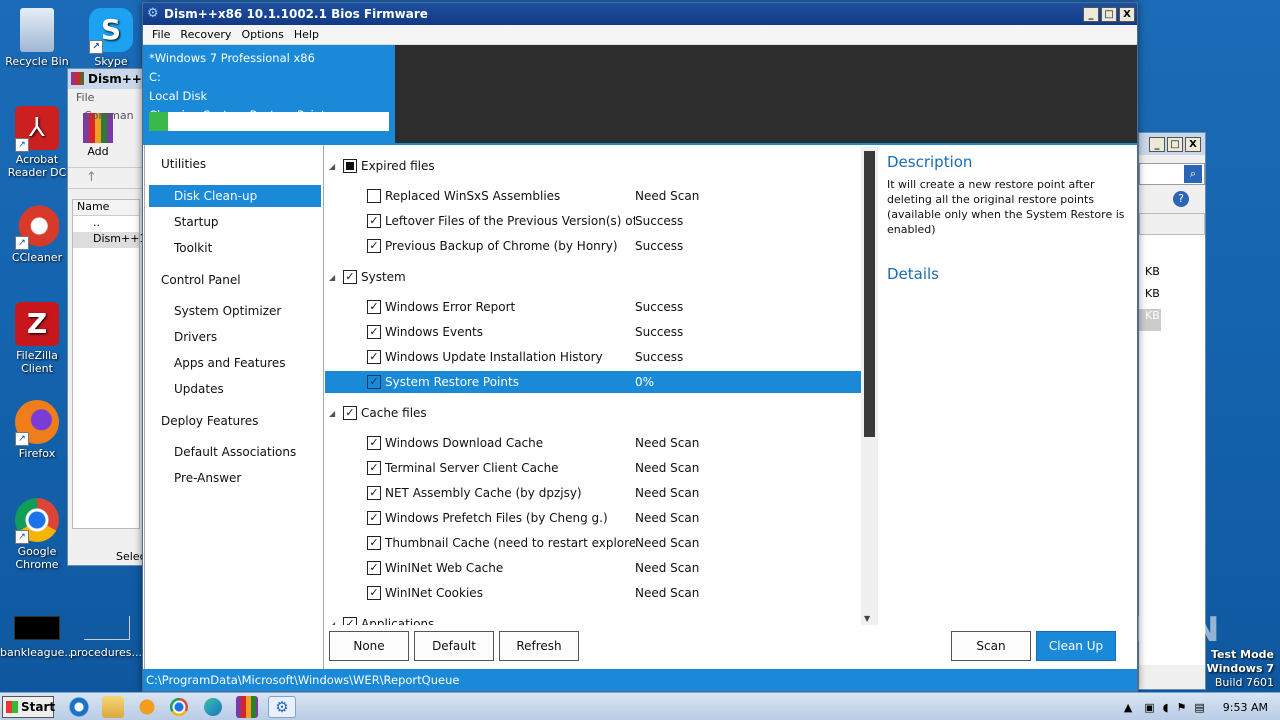 Image resolution: width=1280 pixels, height=720 pixels. I want to click on nav-updates: Updates, so click(199, 389).